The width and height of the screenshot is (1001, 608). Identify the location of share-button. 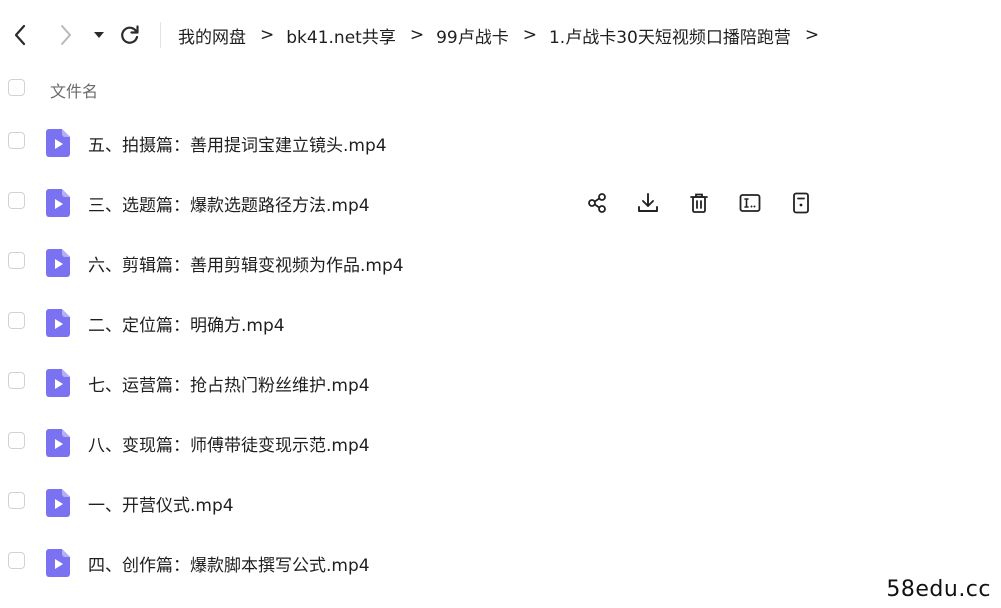
(597, 203).